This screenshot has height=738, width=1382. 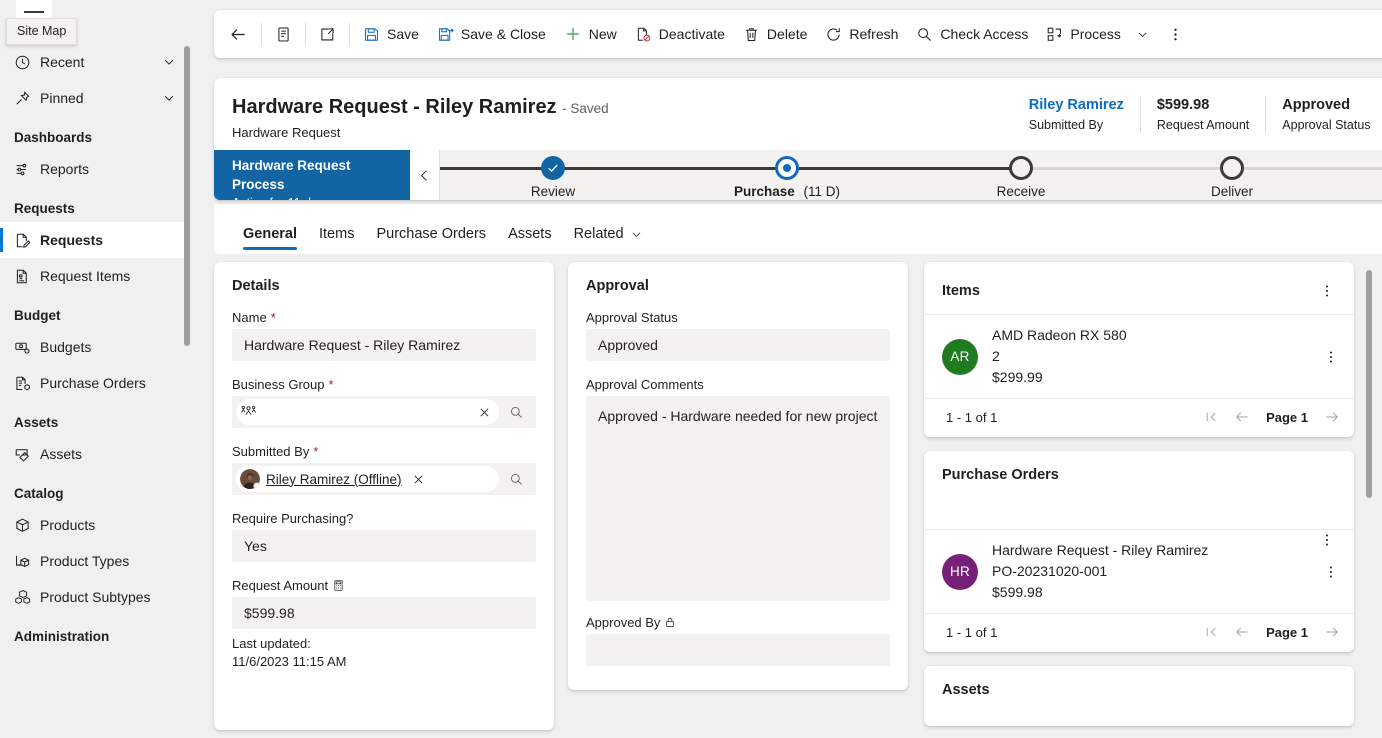 I want to click on deactivate-icon, so click(x=643, y=34).